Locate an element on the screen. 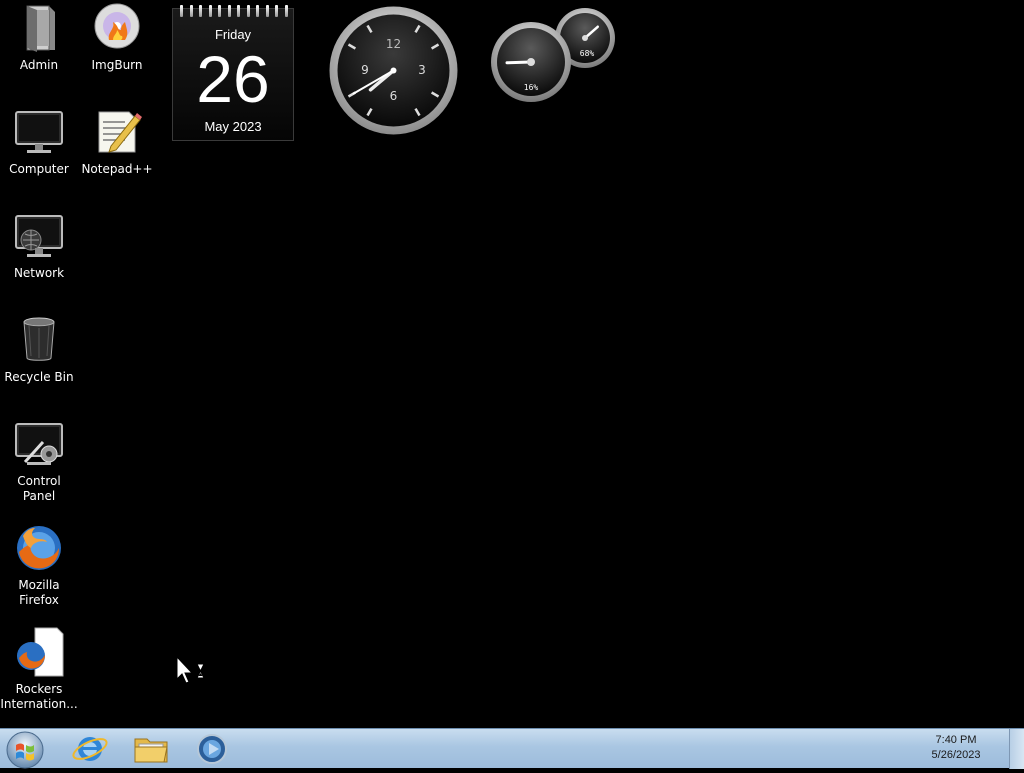  desktop-icon-network: Network is located at coordinates (39, 245).